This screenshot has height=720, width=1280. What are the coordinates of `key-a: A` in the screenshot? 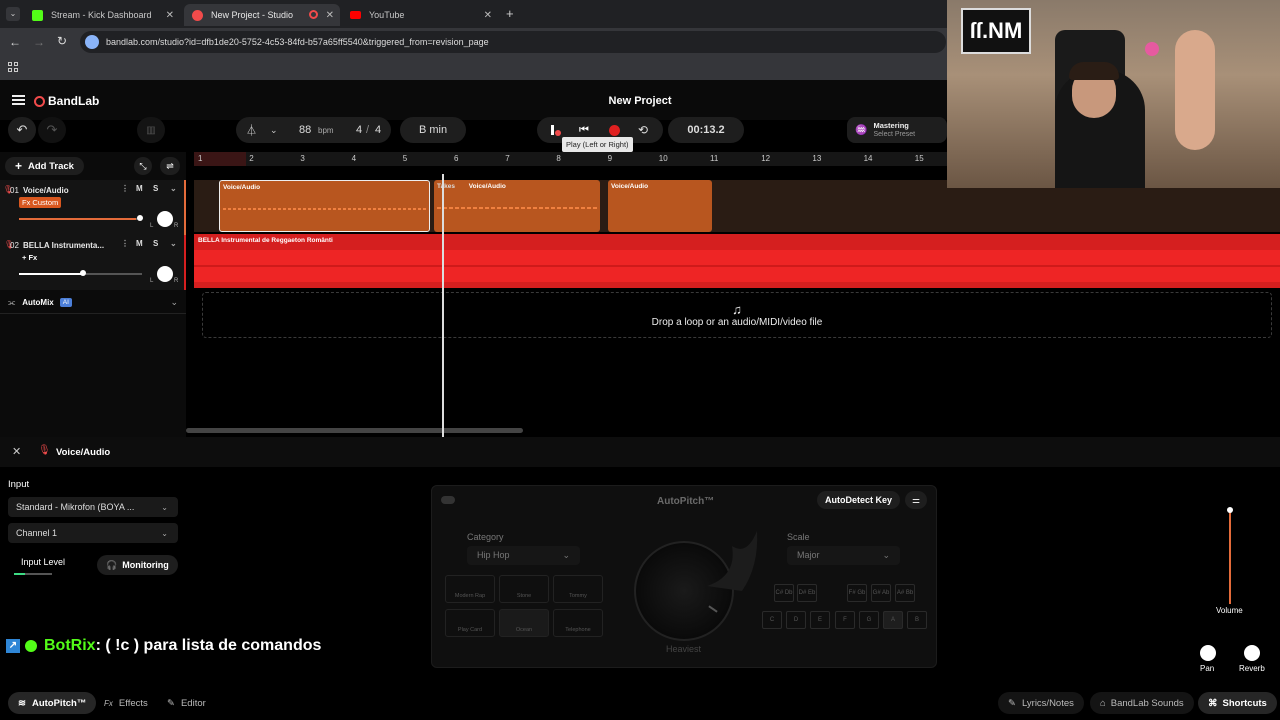 It's located at (893, 620).